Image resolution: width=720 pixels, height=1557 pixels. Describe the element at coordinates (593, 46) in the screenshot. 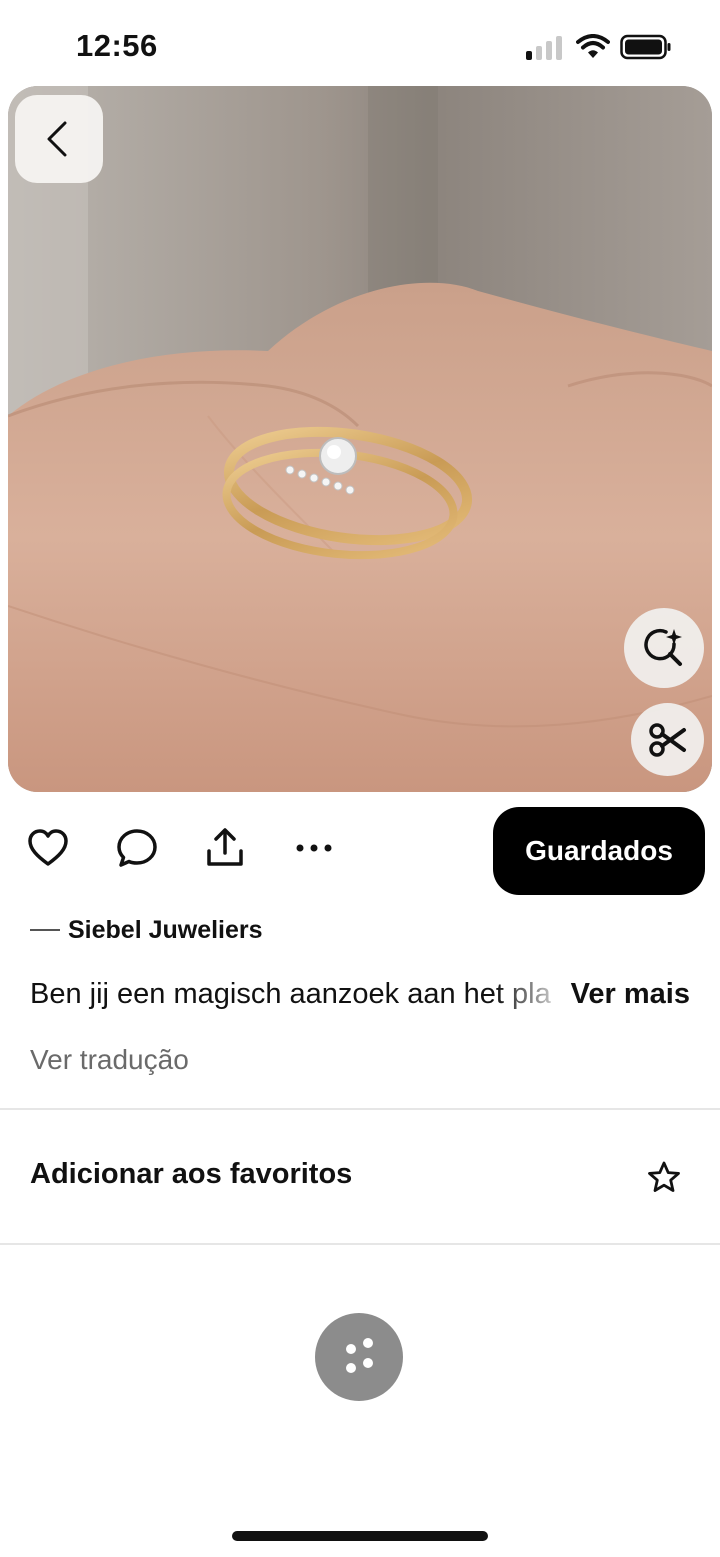

I see `wifi-icon` at that location.